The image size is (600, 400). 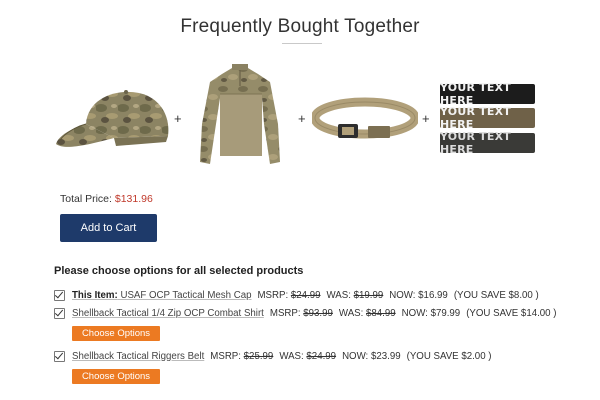 I want to click on this-item-label: This Item:, so click(x=95, y=295).